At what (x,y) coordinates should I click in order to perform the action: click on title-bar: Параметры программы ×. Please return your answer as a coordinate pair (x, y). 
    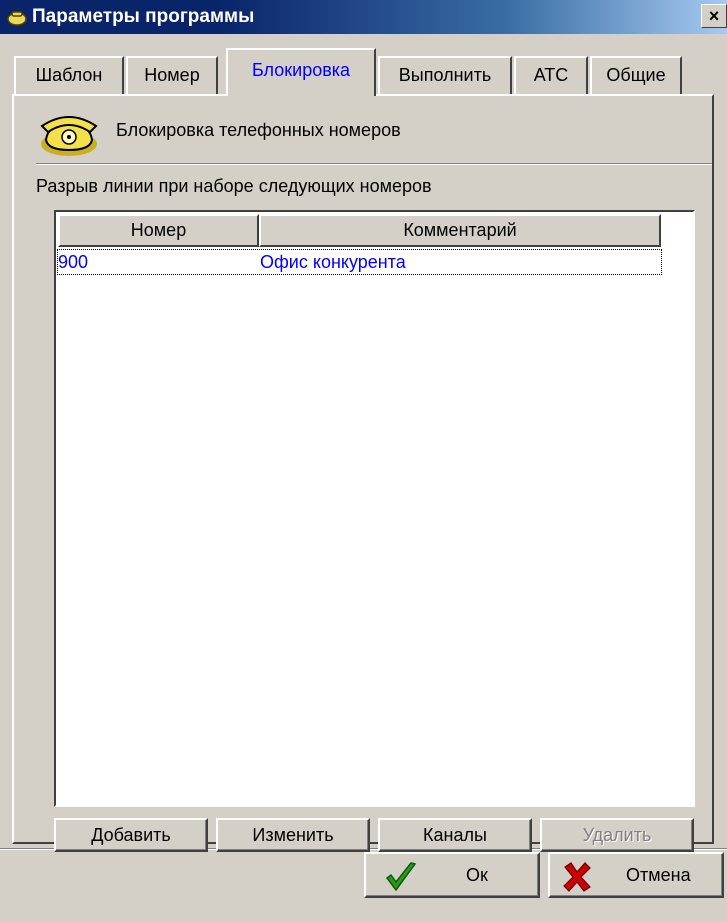
    Looking at the image, I should click on (363, 17).